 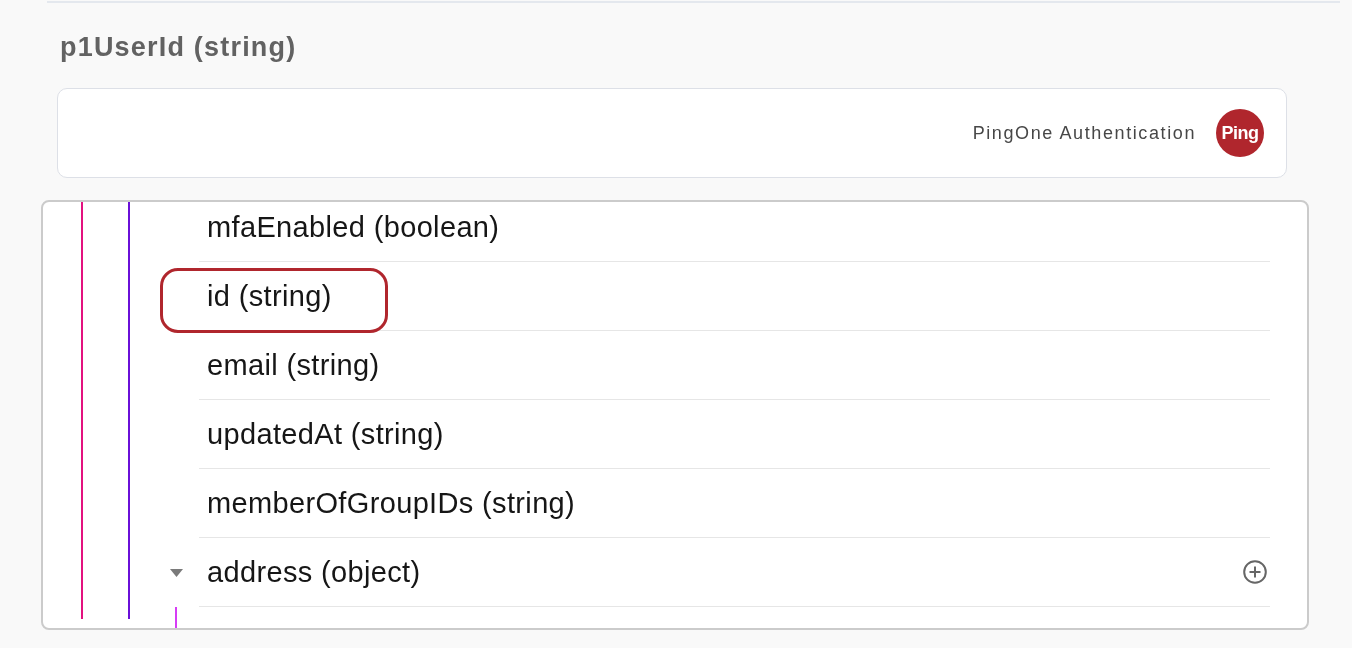 What do you see at coordinates (176, 572) in the screenshot?
I see `caret-icon` at bounding box center [176, 572].